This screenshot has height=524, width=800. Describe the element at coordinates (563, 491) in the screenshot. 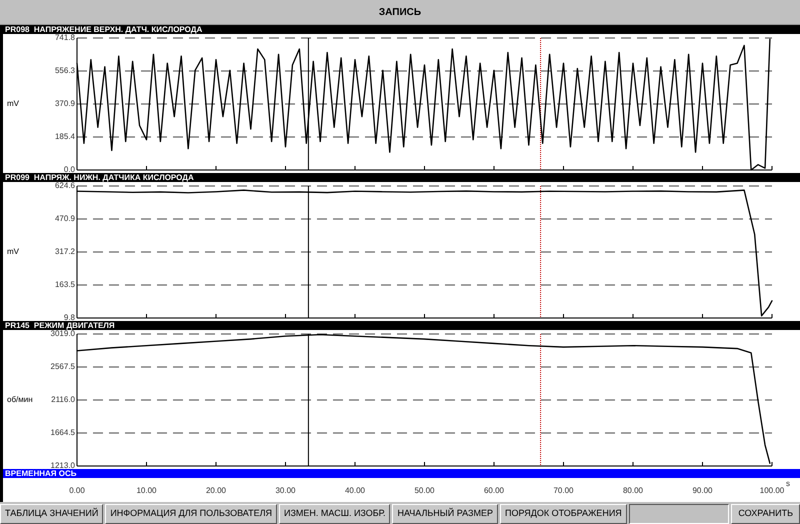

I see `time-tick-label: 70.00` at that location.